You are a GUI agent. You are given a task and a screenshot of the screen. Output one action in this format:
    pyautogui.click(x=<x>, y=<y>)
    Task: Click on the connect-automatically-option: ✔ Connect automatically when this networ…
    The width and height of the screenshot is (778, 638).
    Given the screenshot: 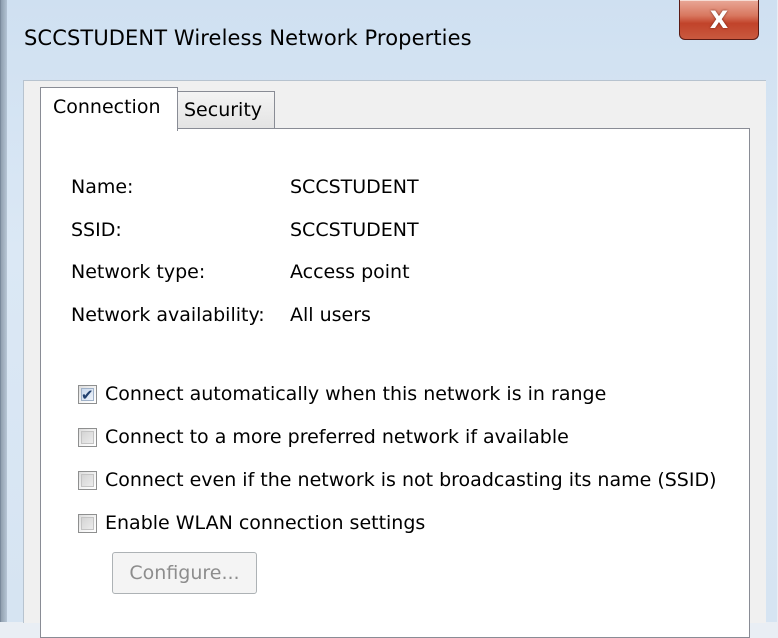 What is the action you would take?
    pyautogui.click(x=342, y=394)
    